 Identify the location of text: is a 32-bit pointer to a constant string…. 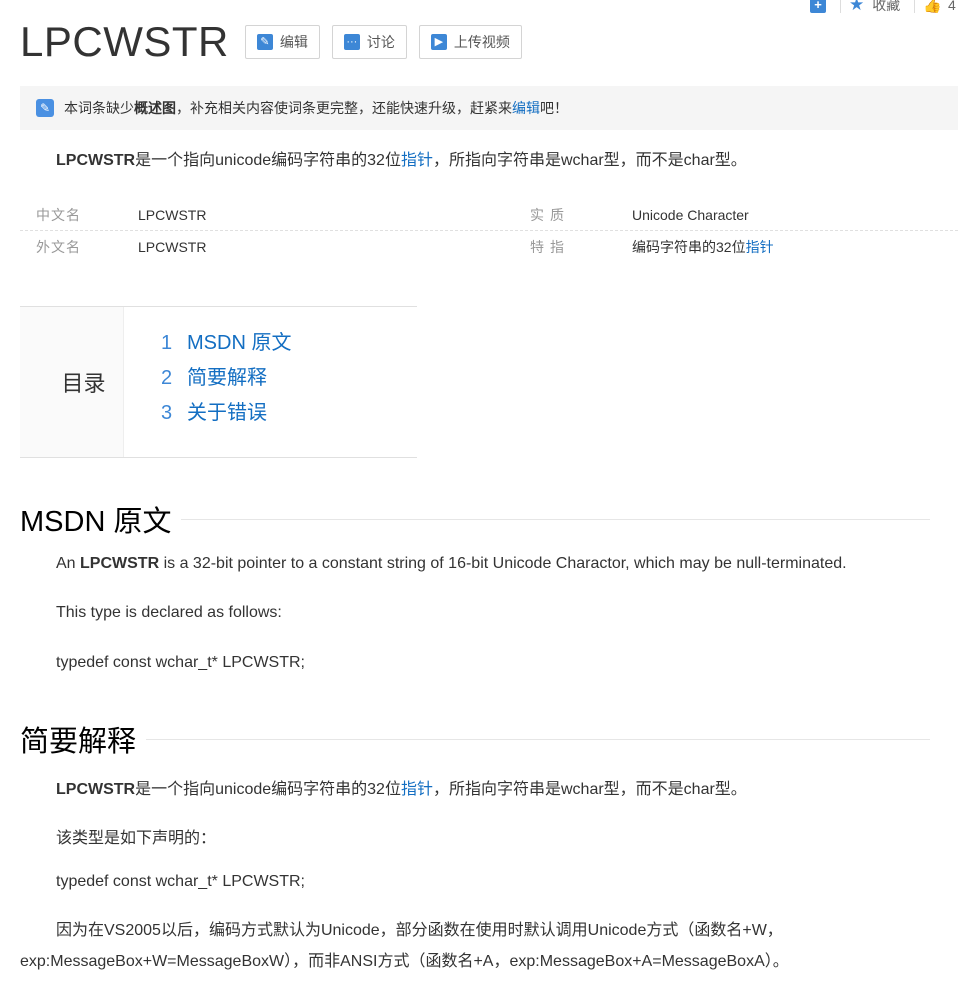
(503, 563).